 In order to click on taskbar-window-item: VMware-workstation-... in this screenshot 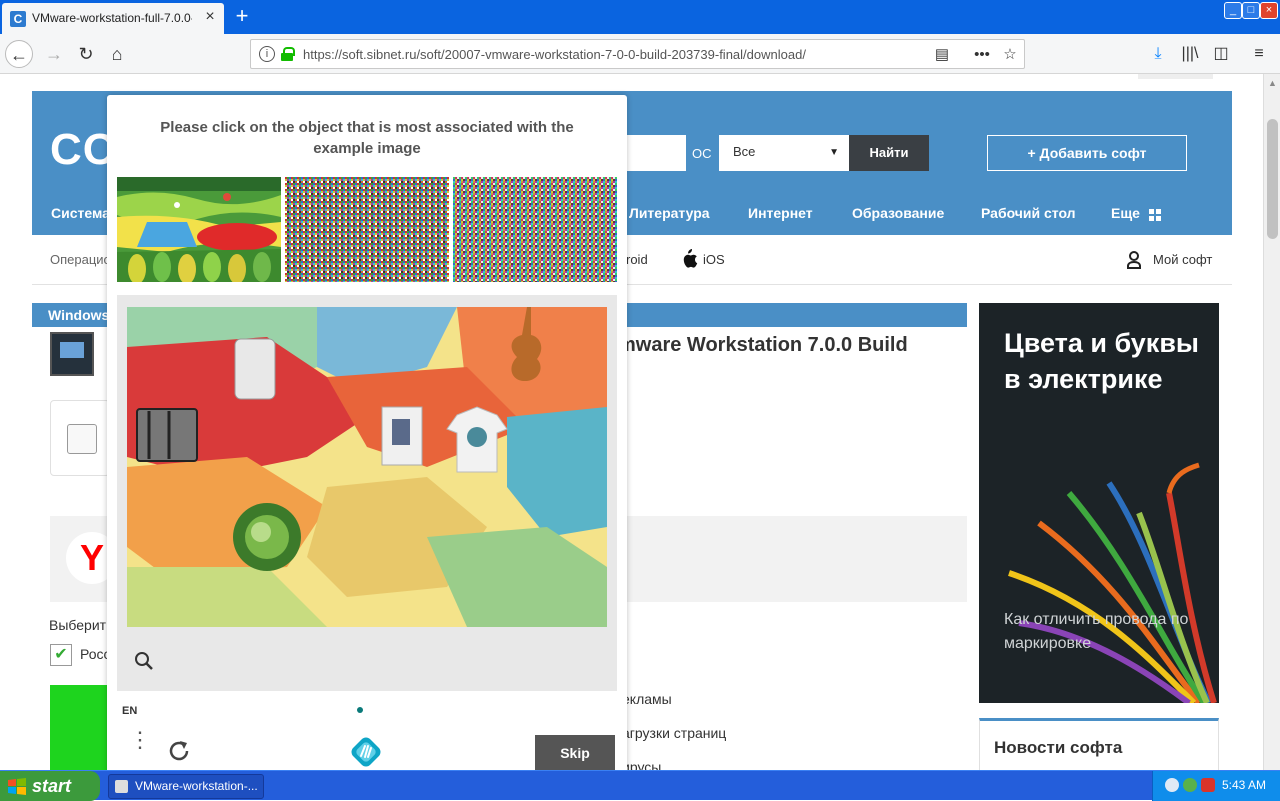, I will do `click(186, 786)`.